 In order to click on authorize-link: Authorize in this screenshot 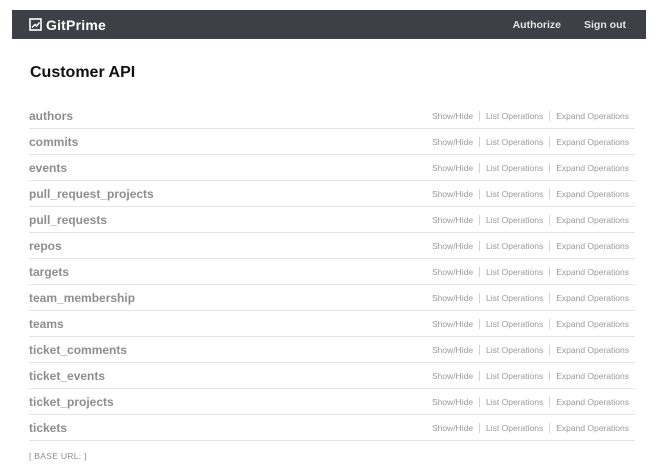, I will do `click(537, 25)`.